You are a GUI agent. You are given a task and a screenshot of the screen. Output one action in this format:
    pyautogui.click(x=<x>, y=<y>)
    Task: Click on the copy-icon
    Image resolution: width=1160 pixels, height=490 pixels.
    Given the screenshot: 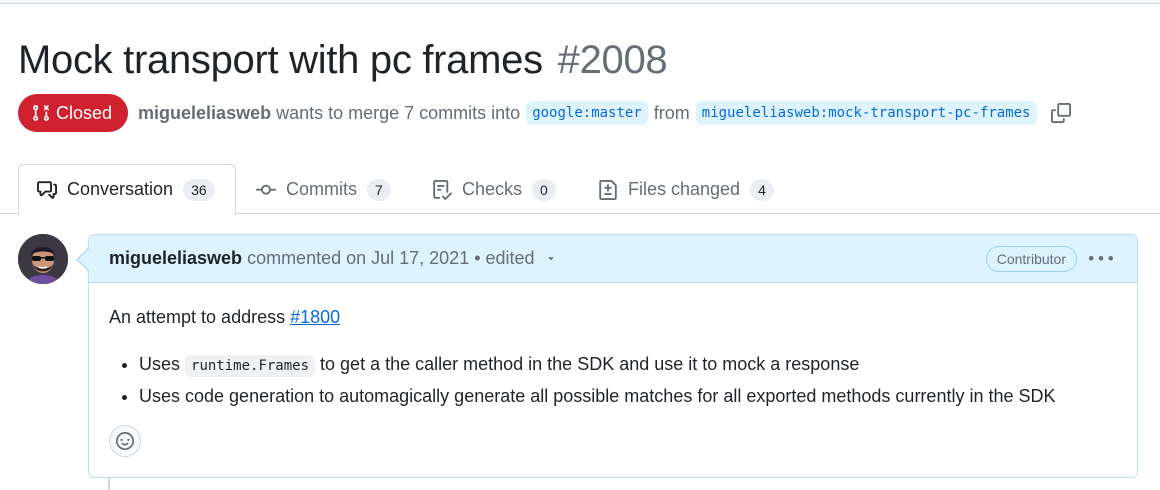 What is the action you would take?
    pyautogui.click(x=1060, y=113)
    